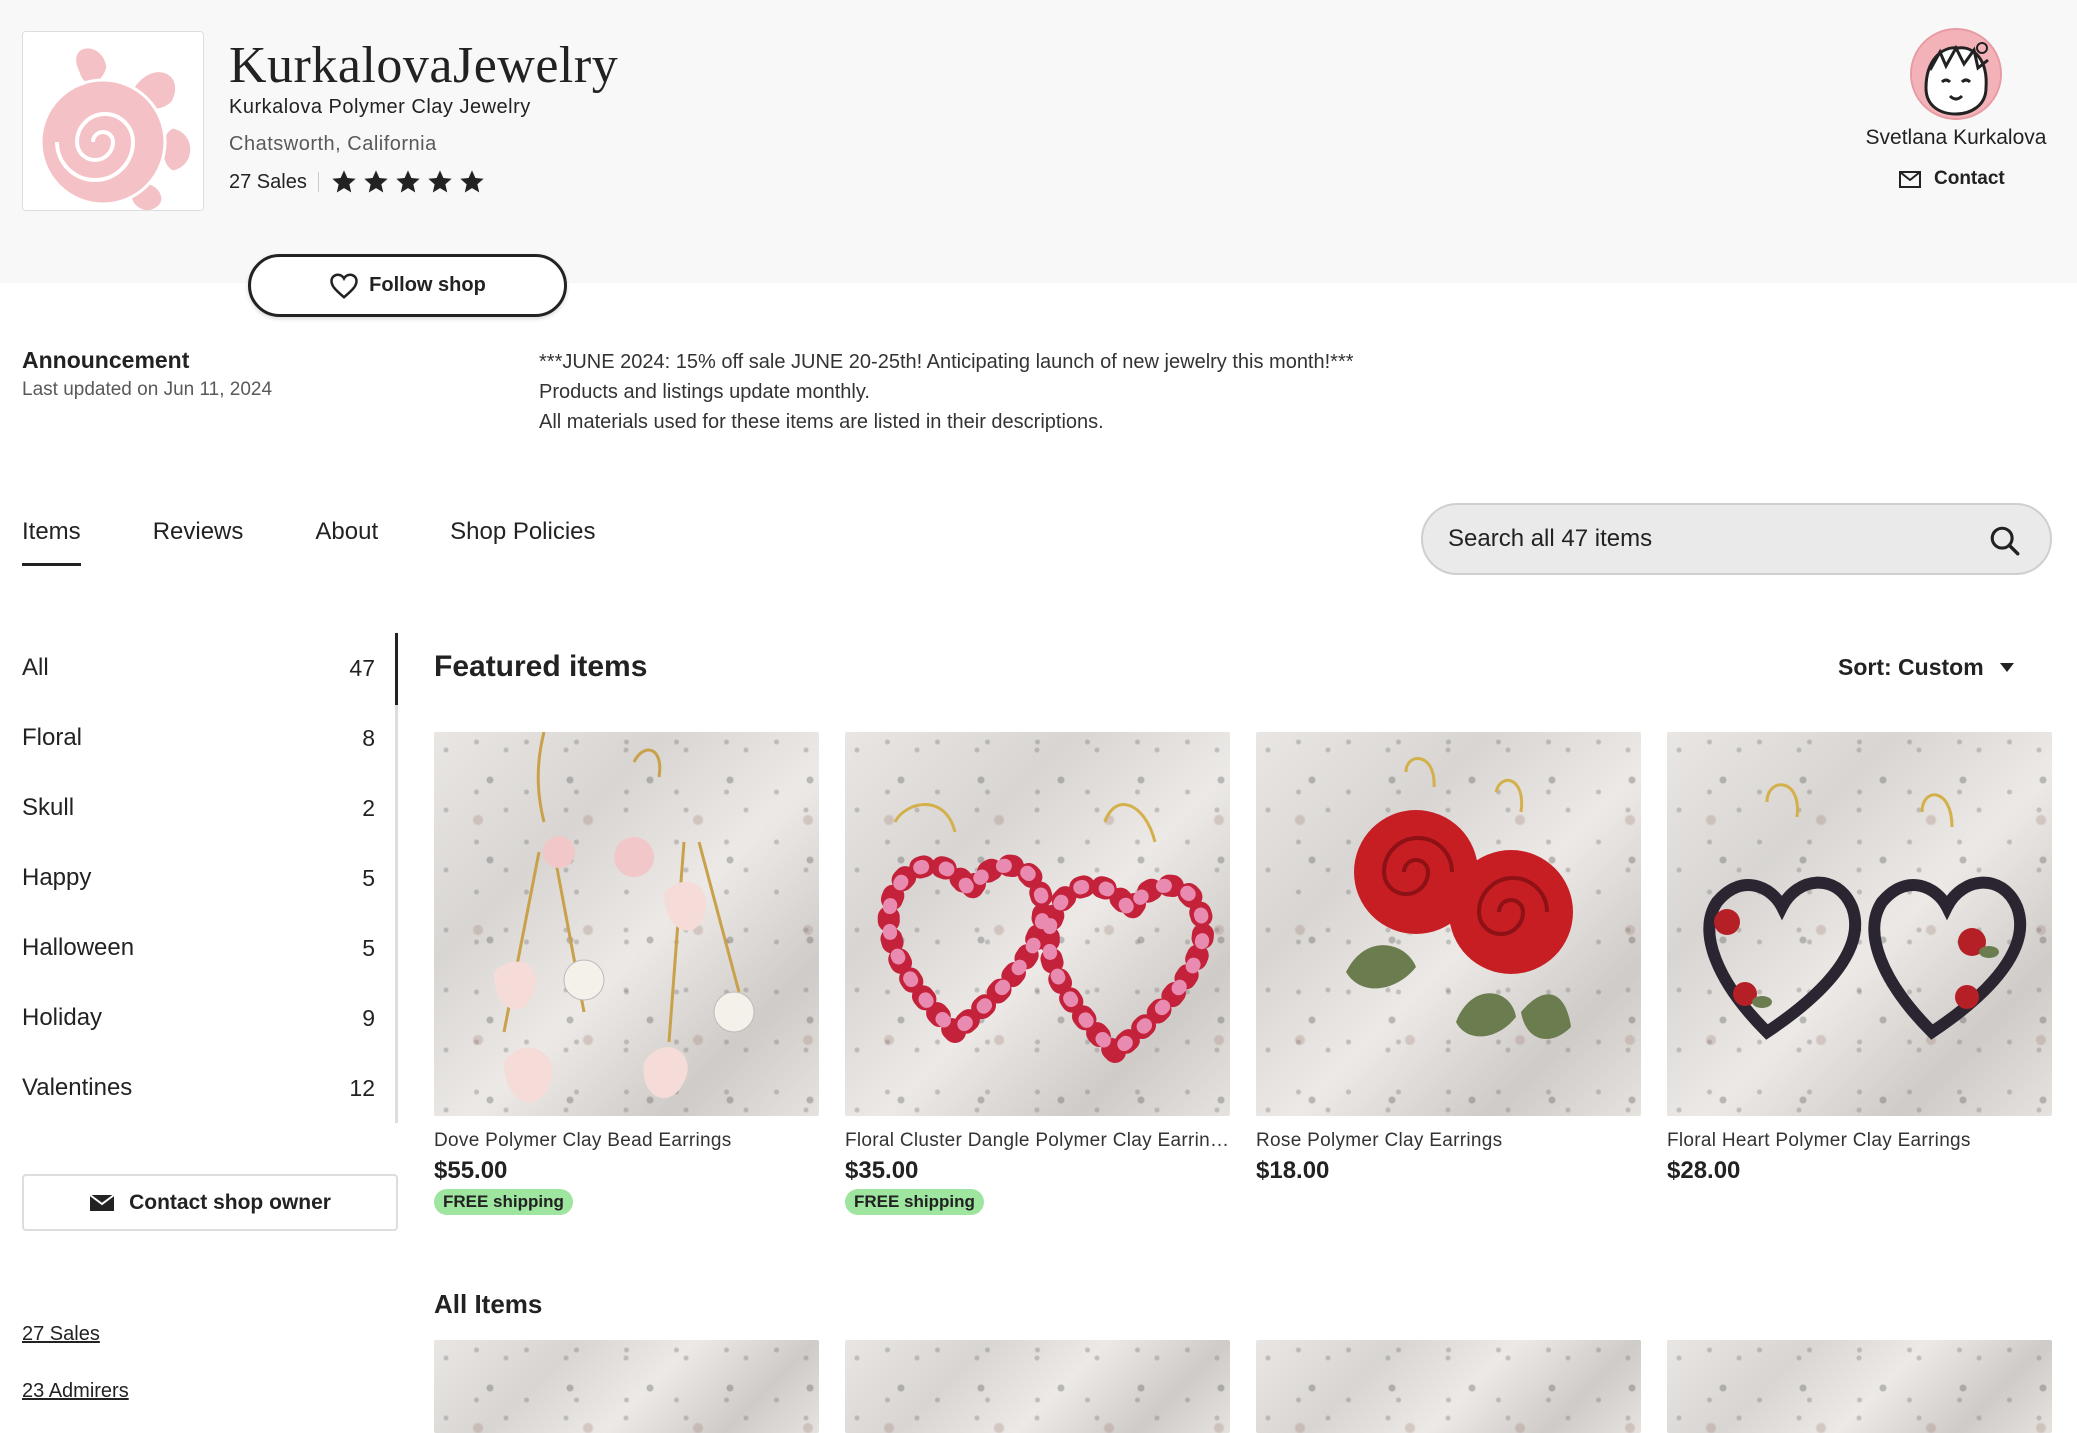  I want to click on listing-title: Floral Heart Polymer Clay Earrings, so click(1859, 1141).